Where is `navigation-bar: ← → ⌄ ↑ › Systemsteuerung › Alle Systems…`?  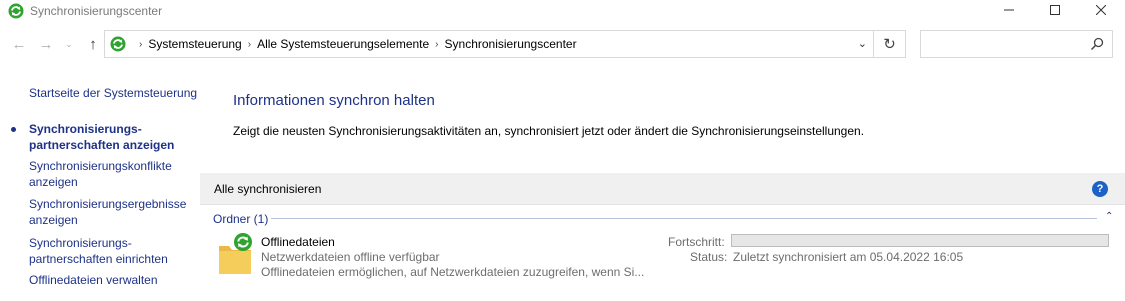 navigation-bar: ← → ⌄ ↑ › Systemsteuerung › Alle Systems… is located at coordinates (562, 45).